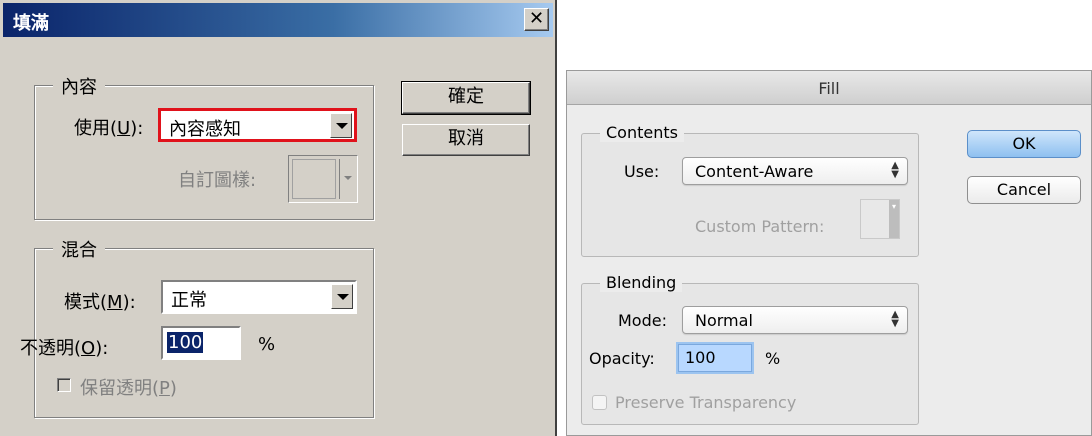 The image size is (1092, 436). I want to click on mode-label: 模式(M):, so click(100, 302).